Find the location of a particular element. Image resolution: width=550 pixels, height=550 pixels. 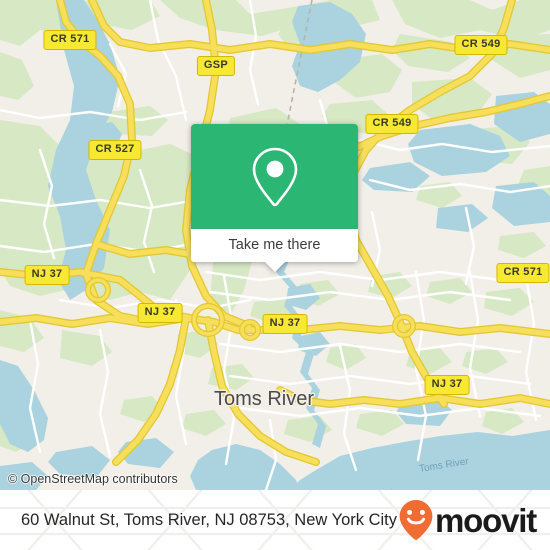

road-shield-cr-571-e: CR 571 is located at coordinates (523, 273).